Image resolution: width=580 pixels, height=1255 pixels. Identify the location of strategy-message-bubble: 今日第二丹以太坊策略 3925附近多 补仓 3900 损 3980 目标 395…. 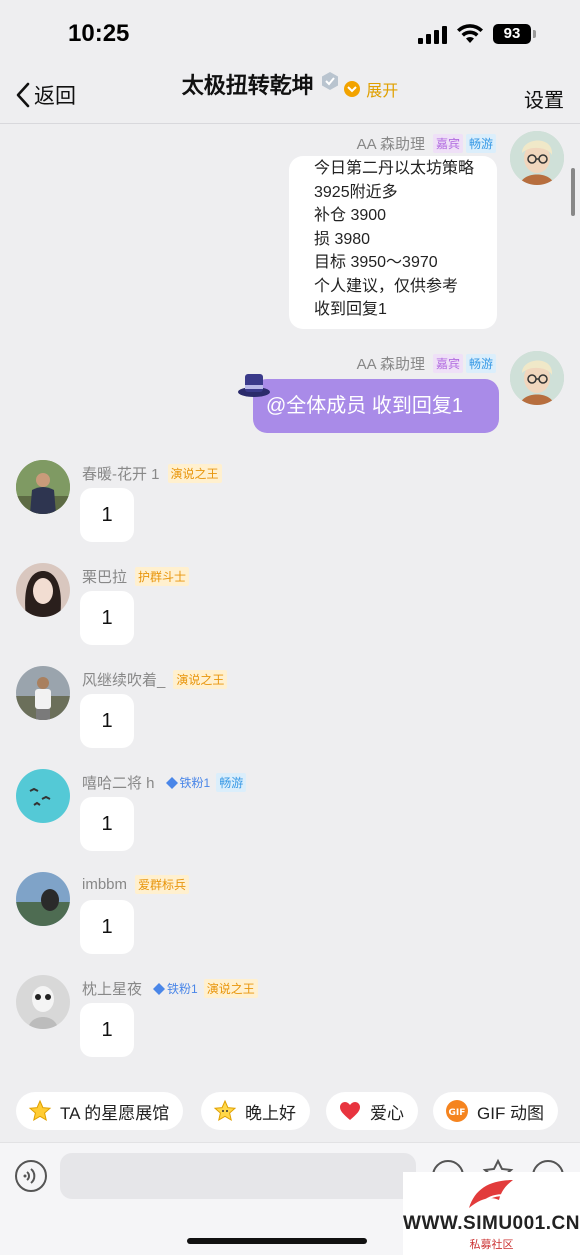
(393, 242).